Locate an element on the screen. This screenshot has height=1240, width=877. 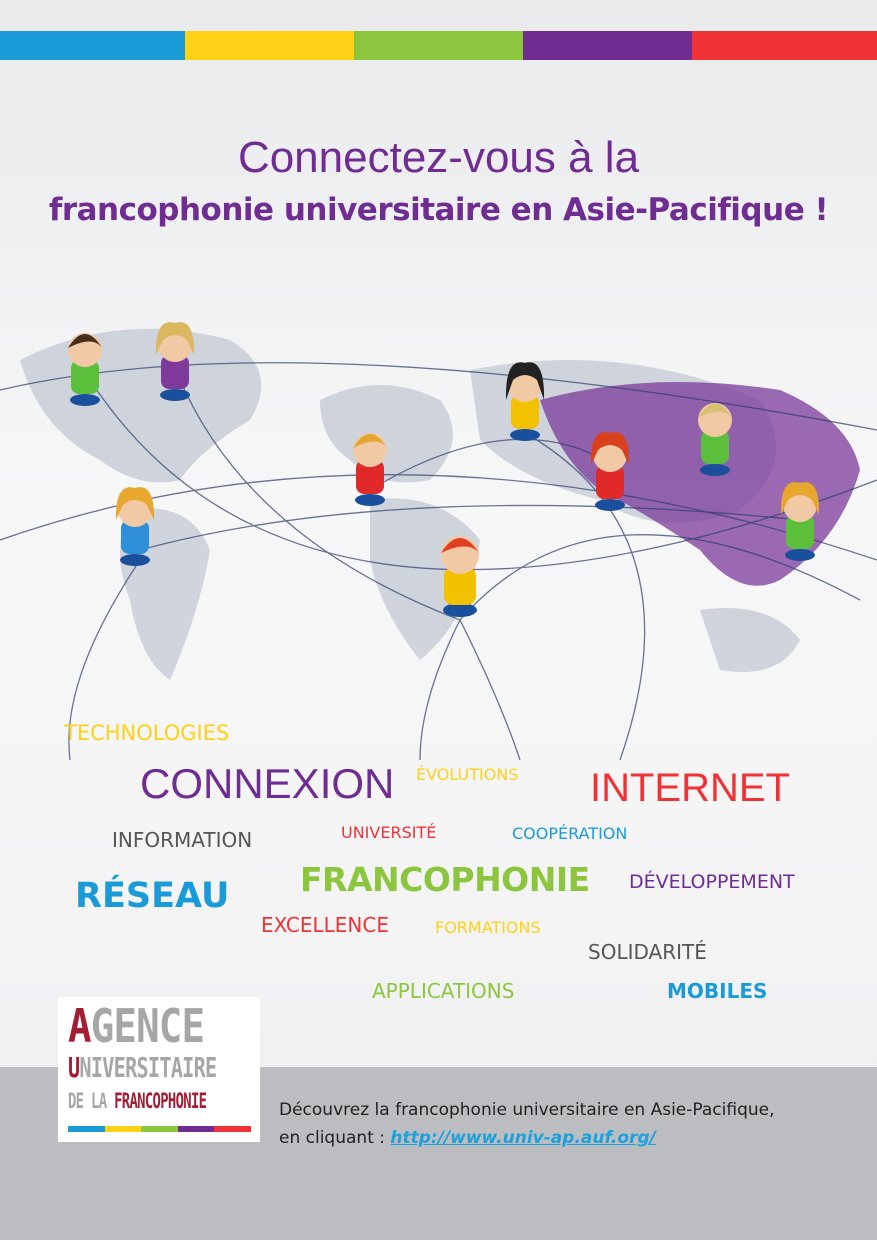
word-cooperation: COOPÉRATION is located at coordinates (570, 833).